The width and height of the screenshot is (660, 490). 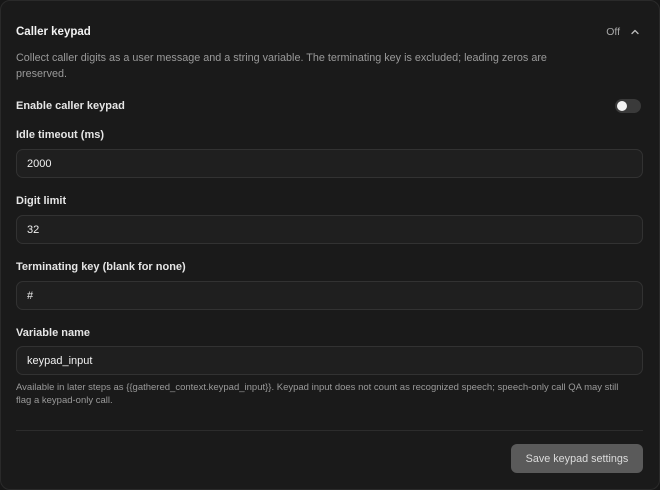 What do you see at coordinates (60, 360) in the screenshot?
I see `variable-name-value: keypad_input` at bounding box center [60, 360].